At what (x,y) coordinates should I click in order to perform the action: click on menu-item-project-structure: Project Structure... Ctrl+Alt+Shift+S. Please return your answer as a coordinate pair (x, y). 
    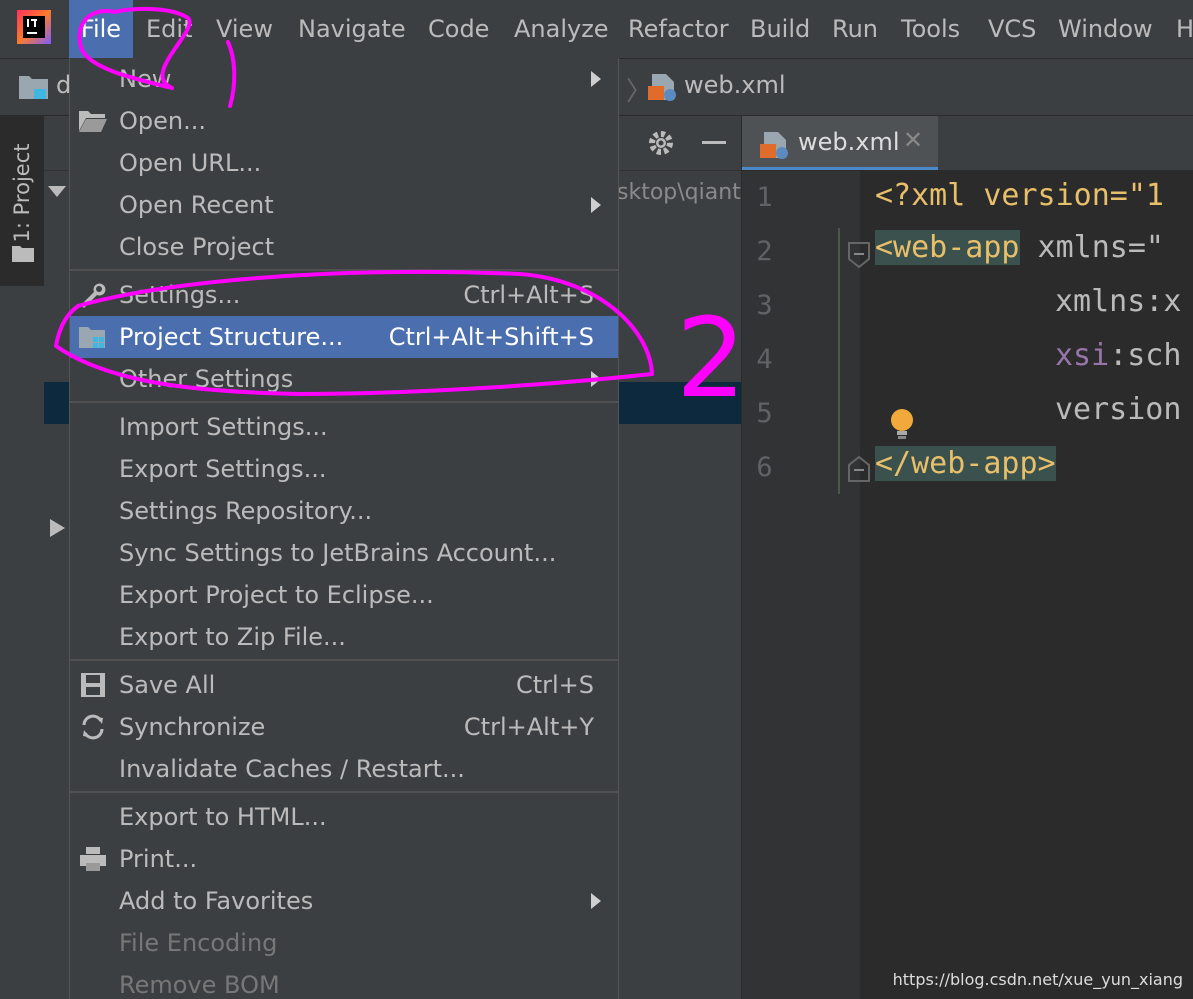
    Looking at the image, I should click on (344, 337).